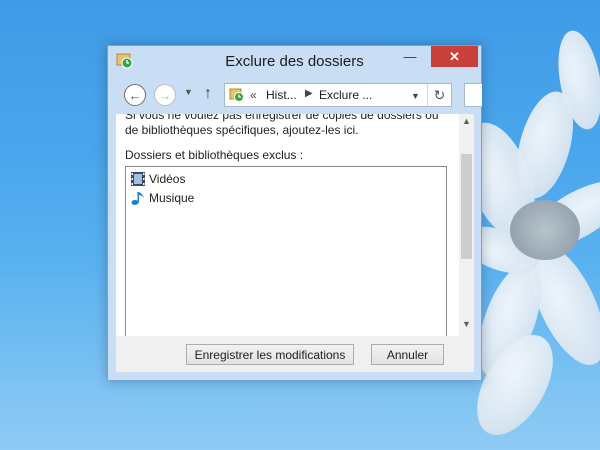 This screenshot has height=450, width=600. I want to click on refresh-button: ↻, so click(439, 95).